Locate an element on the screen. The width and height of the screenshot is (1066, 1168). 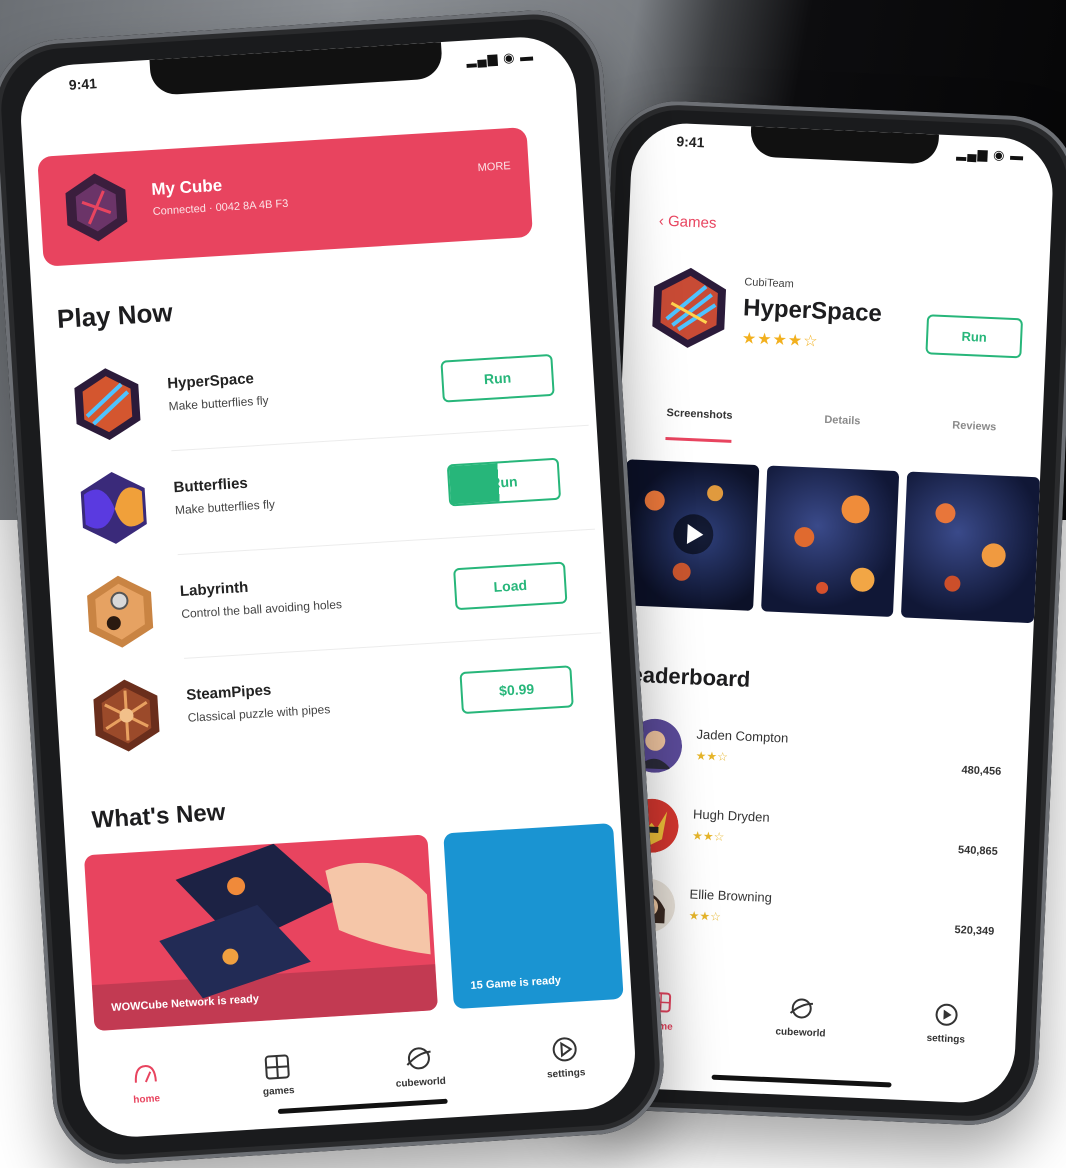
screenshot-carousel is located at coordinates (830, 543).